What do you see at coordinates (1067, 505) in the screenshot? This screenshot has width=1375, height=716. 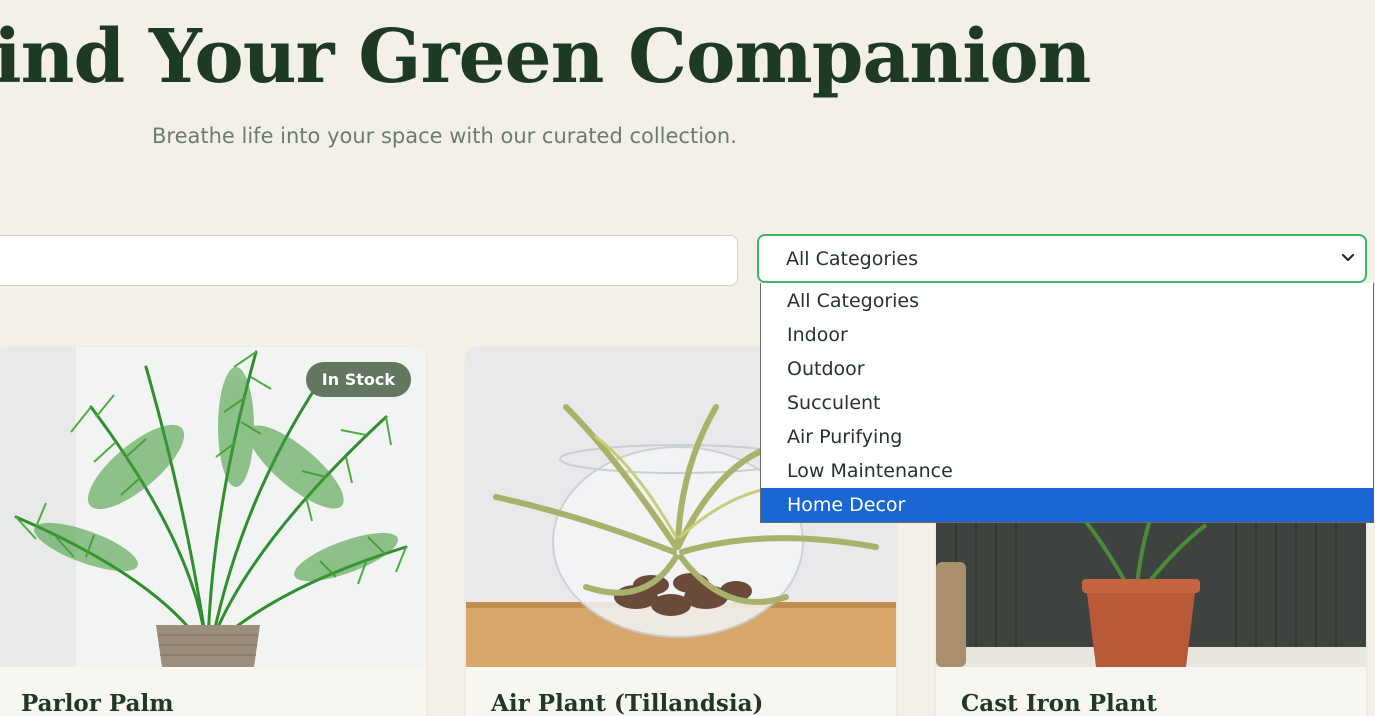 I see `category-option-home-decor: Home Decor` at bounding box center [1067, 505].